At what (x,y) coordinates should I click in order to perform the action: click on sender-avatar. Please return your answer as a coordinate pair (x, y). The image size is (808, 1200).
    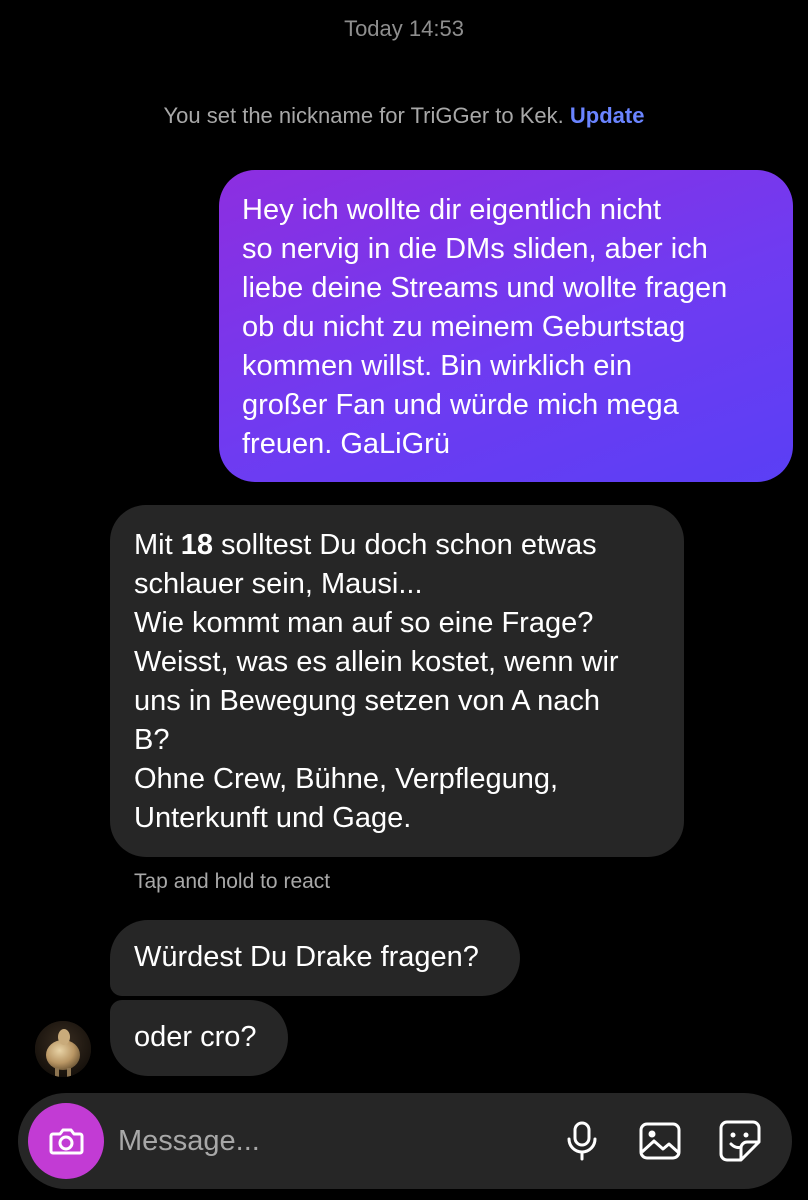
    Looking at the image, I should click on (63, 1049).